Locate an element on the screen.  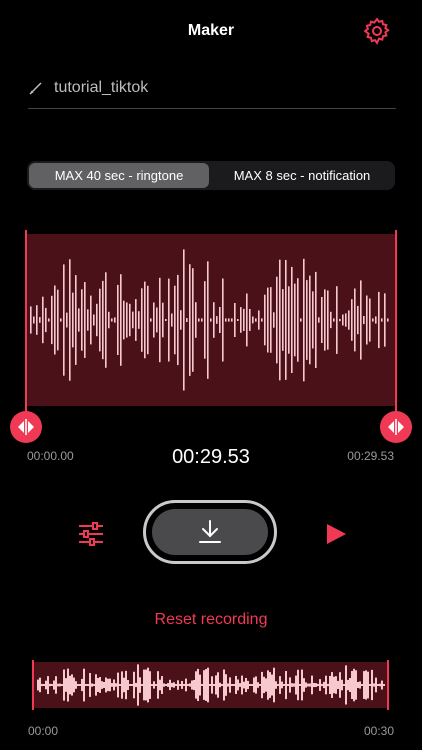
recording-name-field: tutorial_tiktok is located at coordinates (212, 93).